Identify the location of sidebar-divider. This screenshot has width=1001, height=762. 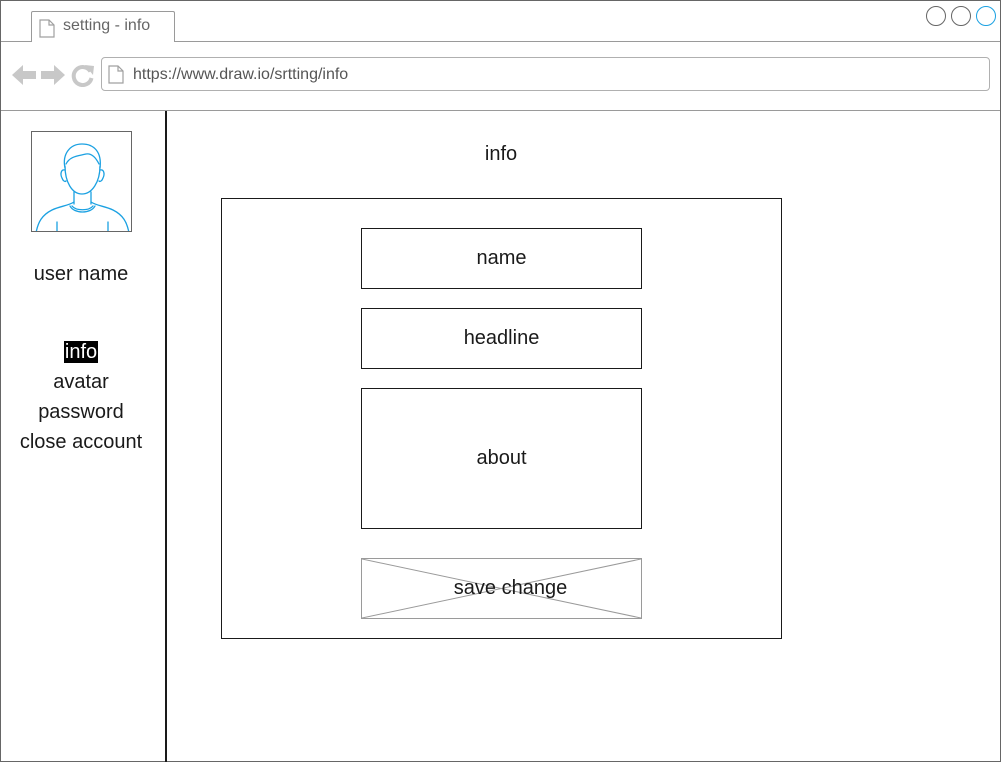
(166, 436).